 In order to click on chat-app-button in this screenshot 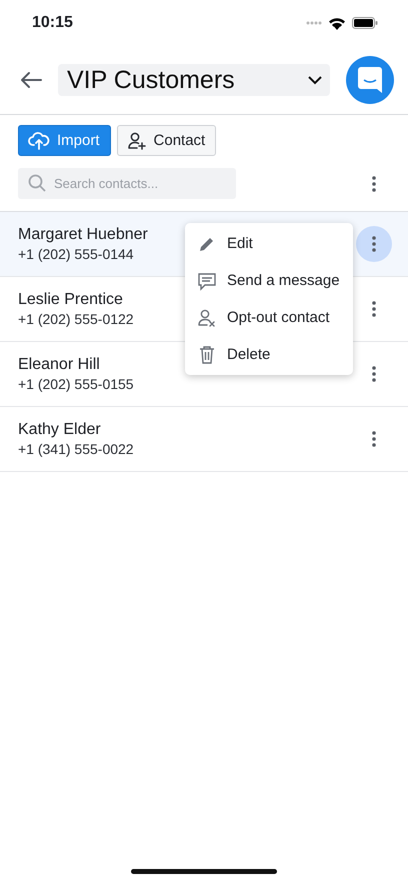, I will do `click(370, 80)`.